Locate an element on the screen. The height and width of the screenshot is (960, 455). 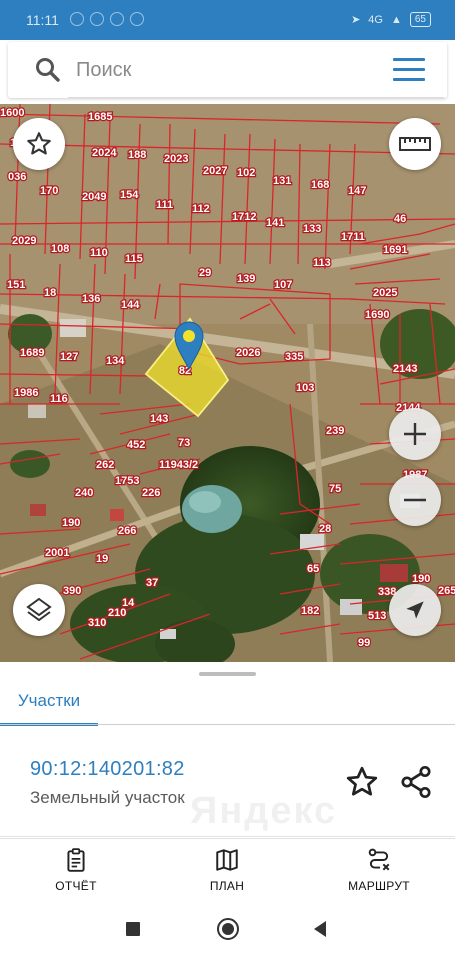
map-plan-icon is located at coordinates (227, 860).